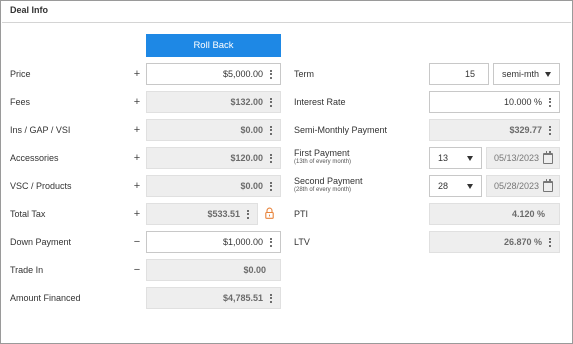  I want to click on trade-in-field: $0.00, so click(213, 270).